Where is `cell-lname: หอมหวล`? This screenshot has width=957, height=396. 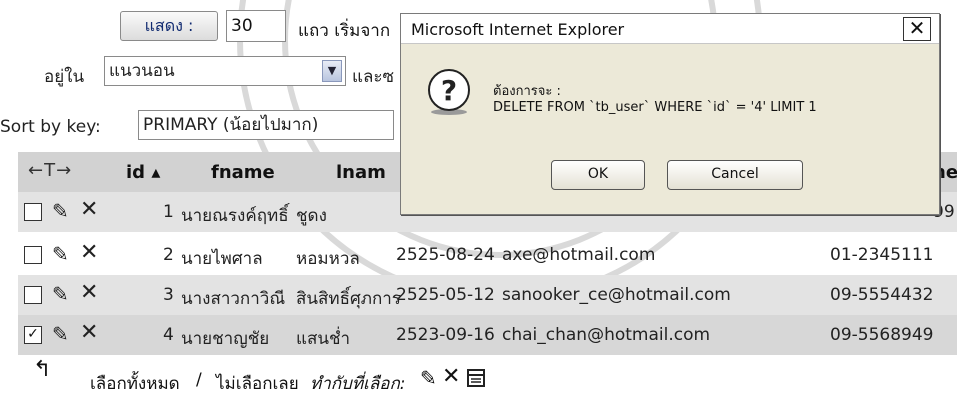 cell-lname: หอมหวล is located at coordinates (328, 259).